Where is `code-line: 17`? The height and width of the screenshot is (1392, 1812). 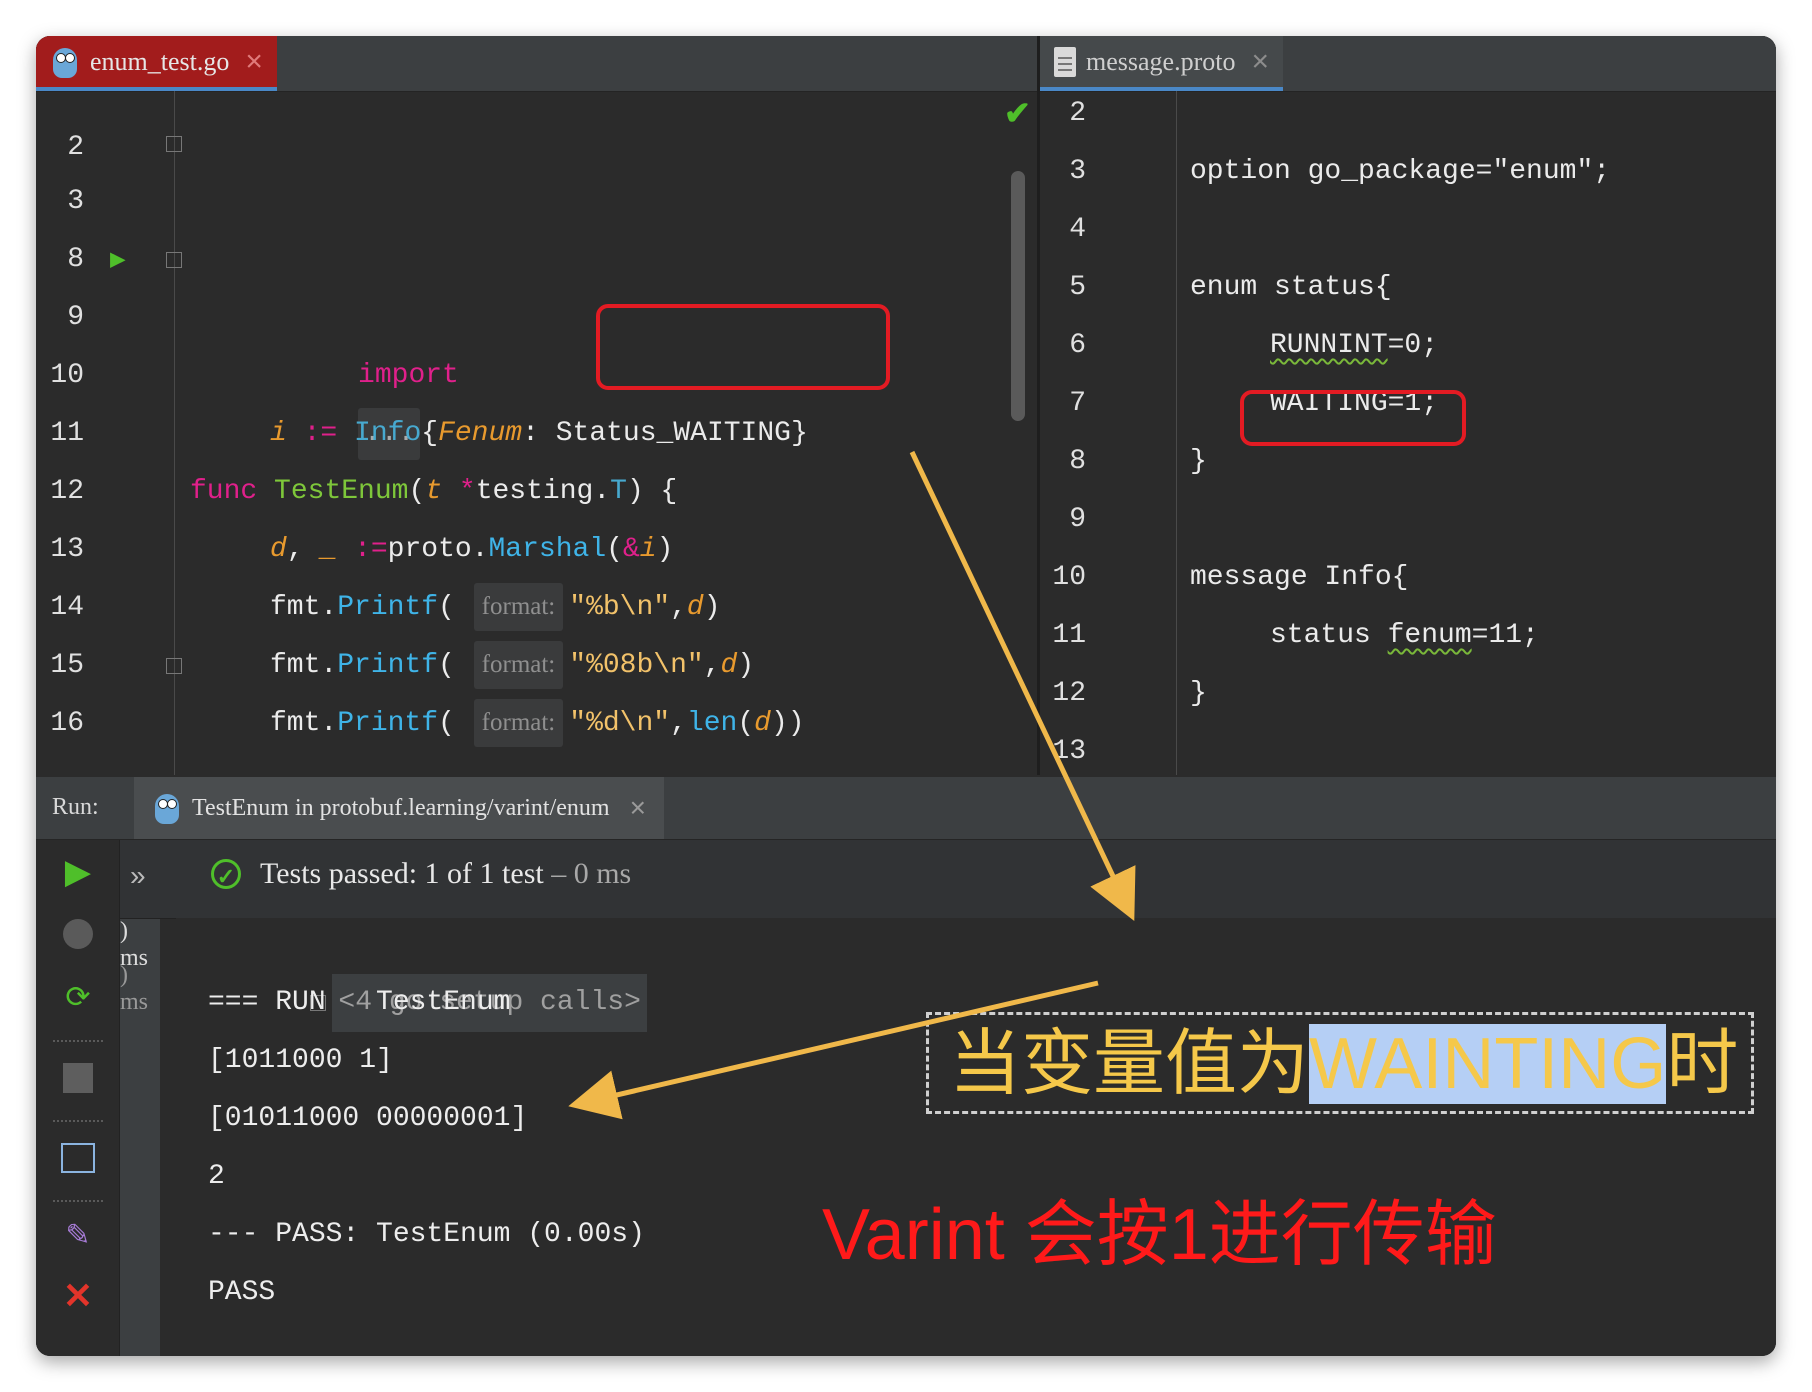
code-line: 17 is located at coordinates (536, 702).